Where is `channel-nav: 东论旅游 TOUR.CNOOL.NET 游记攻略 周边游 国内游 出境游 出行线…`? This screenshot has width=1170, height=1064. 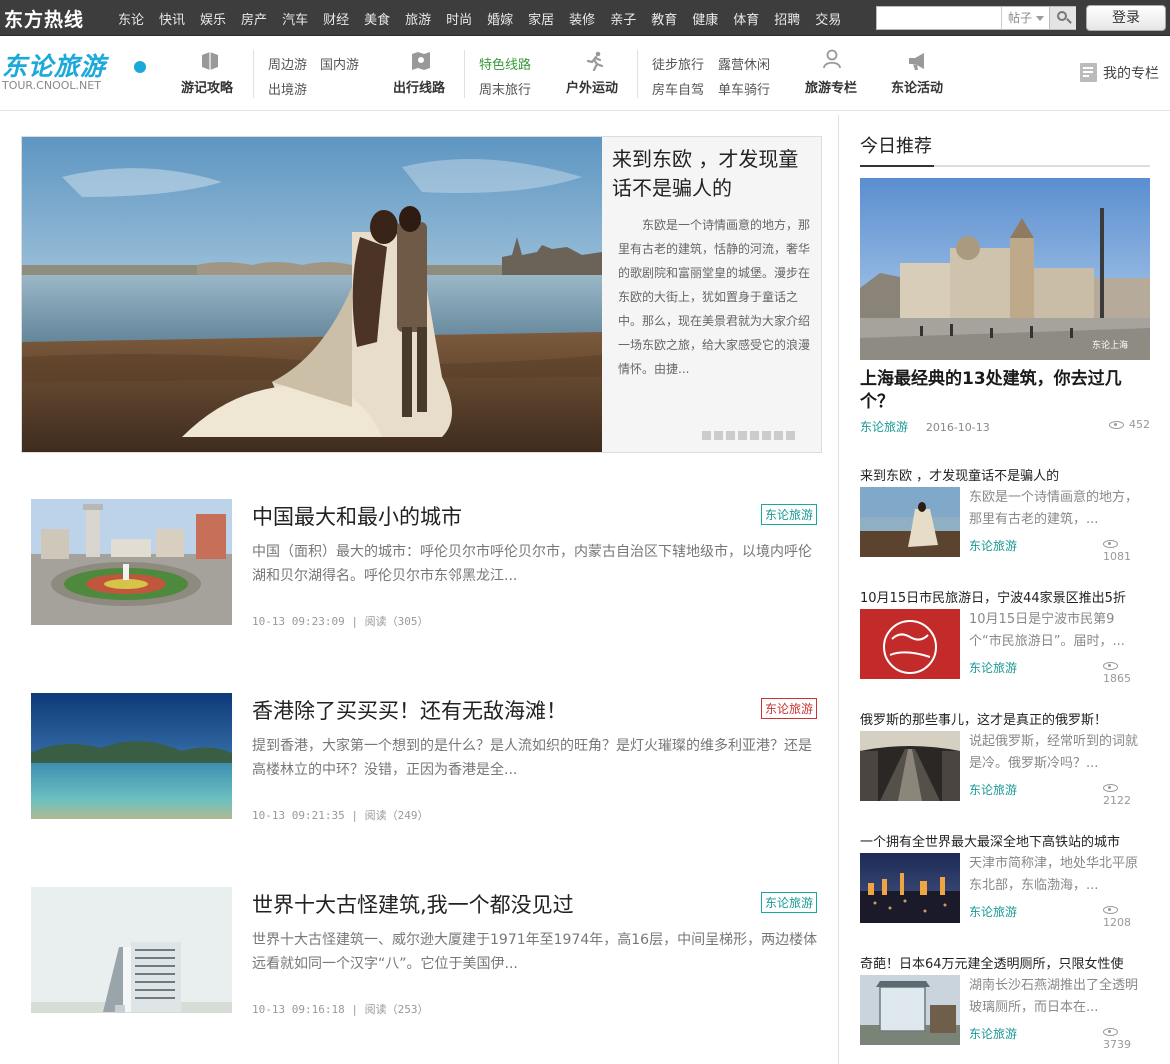
channel-nav: 东论旅游 TOUR.CNOOL.NET 游记攻略 周边游 国内游 出境游 出行线… is located at coordinates (585, 74).